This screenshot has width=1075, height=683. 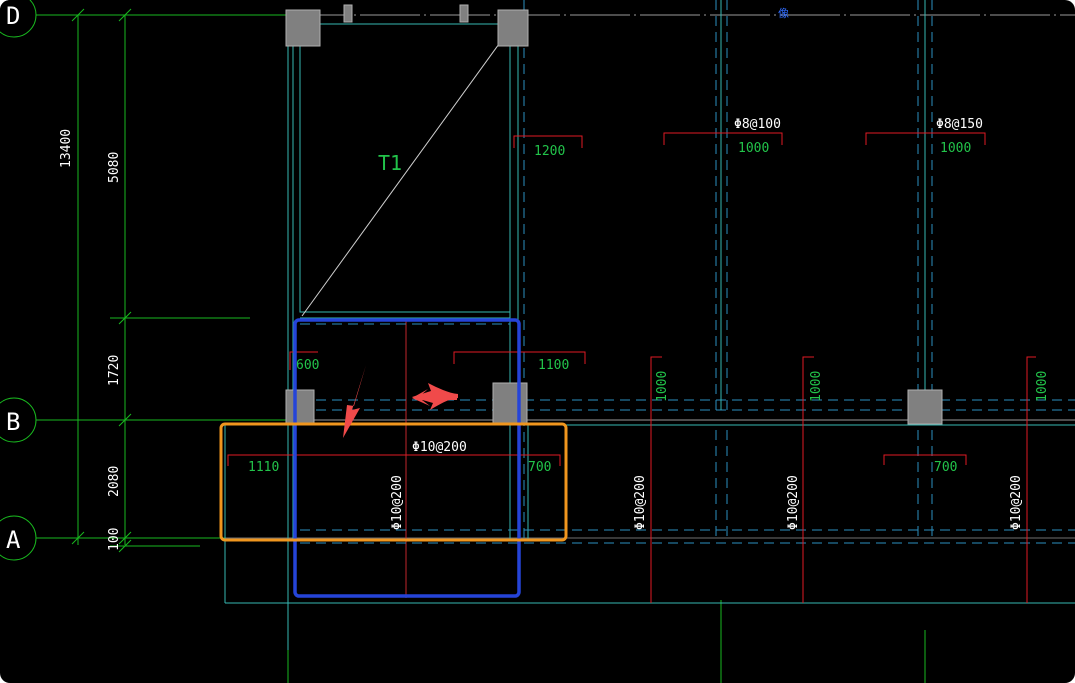 What do you see at coordinates (640, 502) in the screenshot?
I see `rebar-label-v2: Φ10@200` at bounding box center [640, 502].